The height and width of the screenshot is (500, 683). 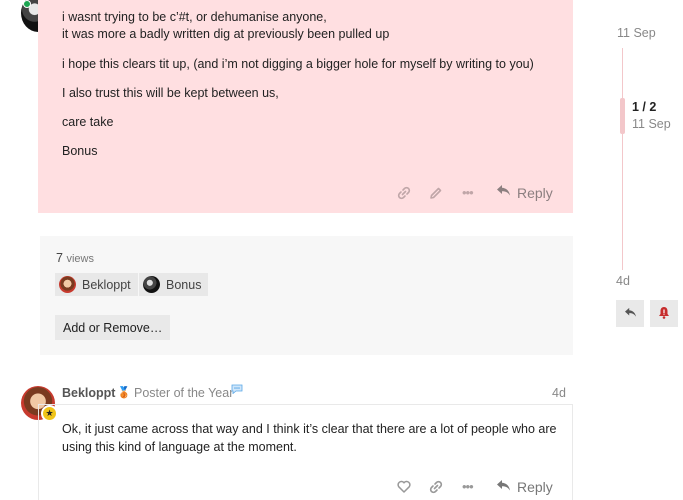 What do you see at coordinates (237, 390) in the screenshot?
I see `chat-bubble-icon` at bounding box center [237, 390].